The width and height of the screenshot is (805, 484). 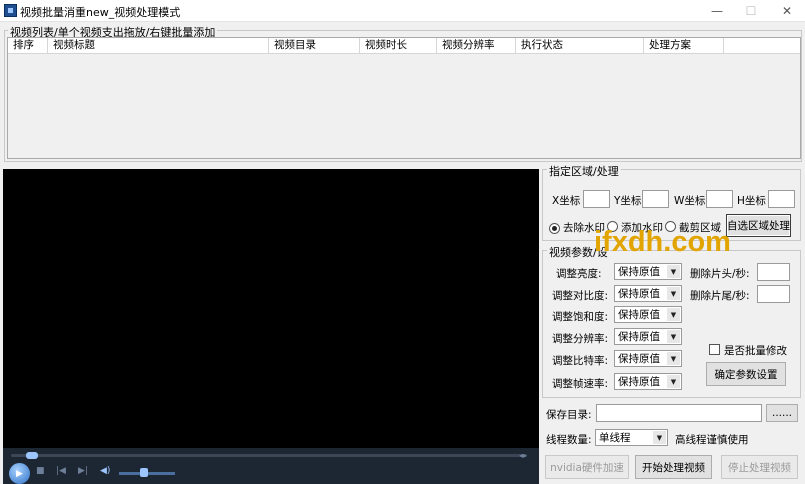 I want to click on threads-label: 线程数量:, so click(x=569, y=440).